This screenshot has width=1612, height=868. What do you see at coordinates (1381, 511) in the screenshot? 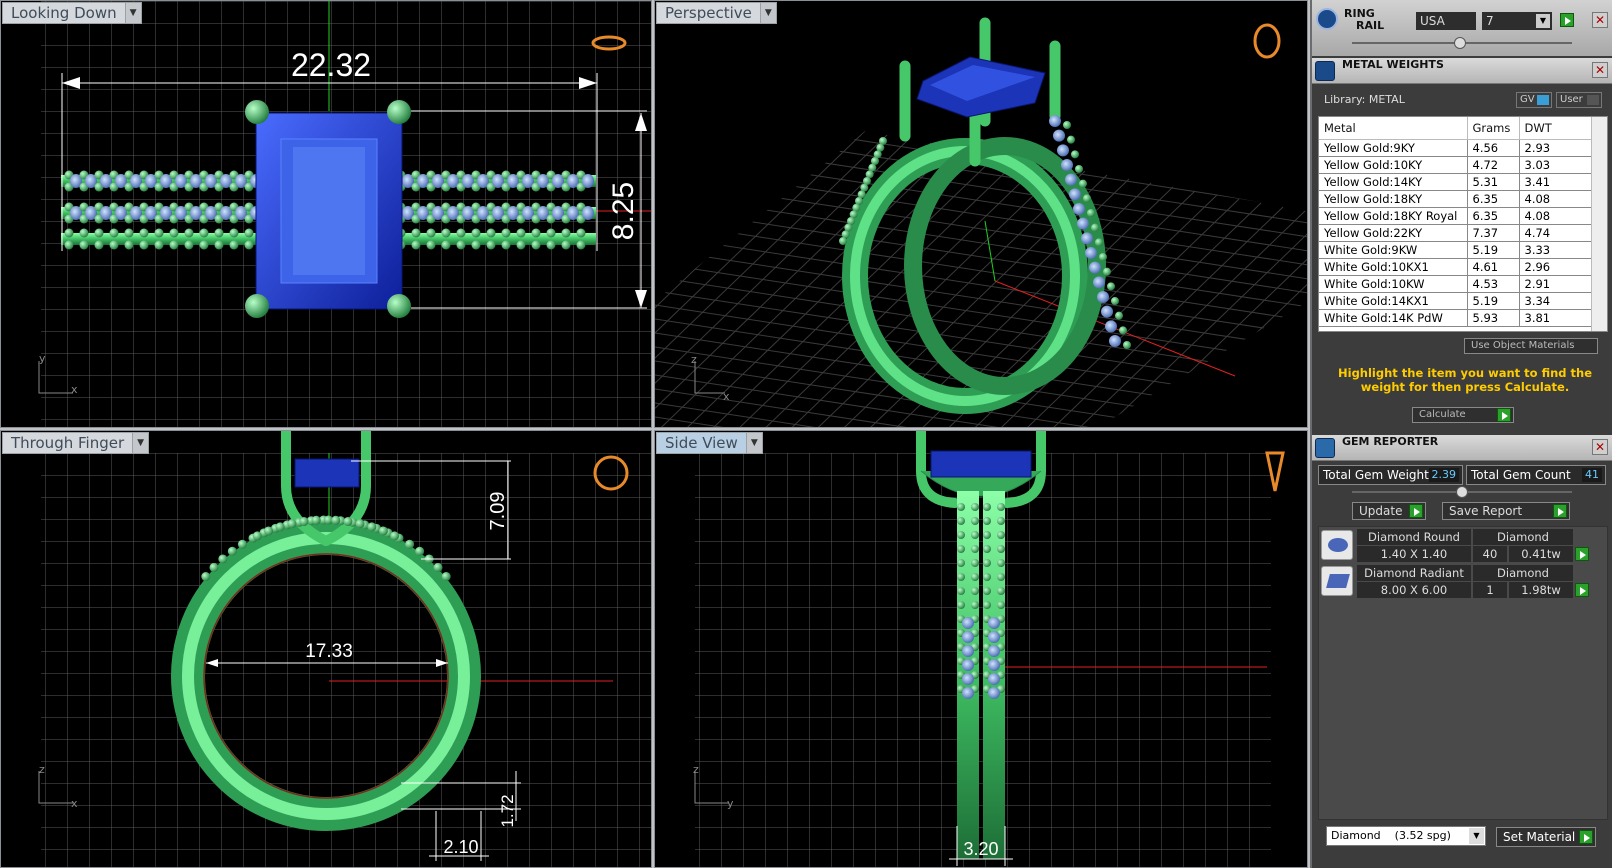
I see `update-label: Update` at bounding box center [1381, 511].